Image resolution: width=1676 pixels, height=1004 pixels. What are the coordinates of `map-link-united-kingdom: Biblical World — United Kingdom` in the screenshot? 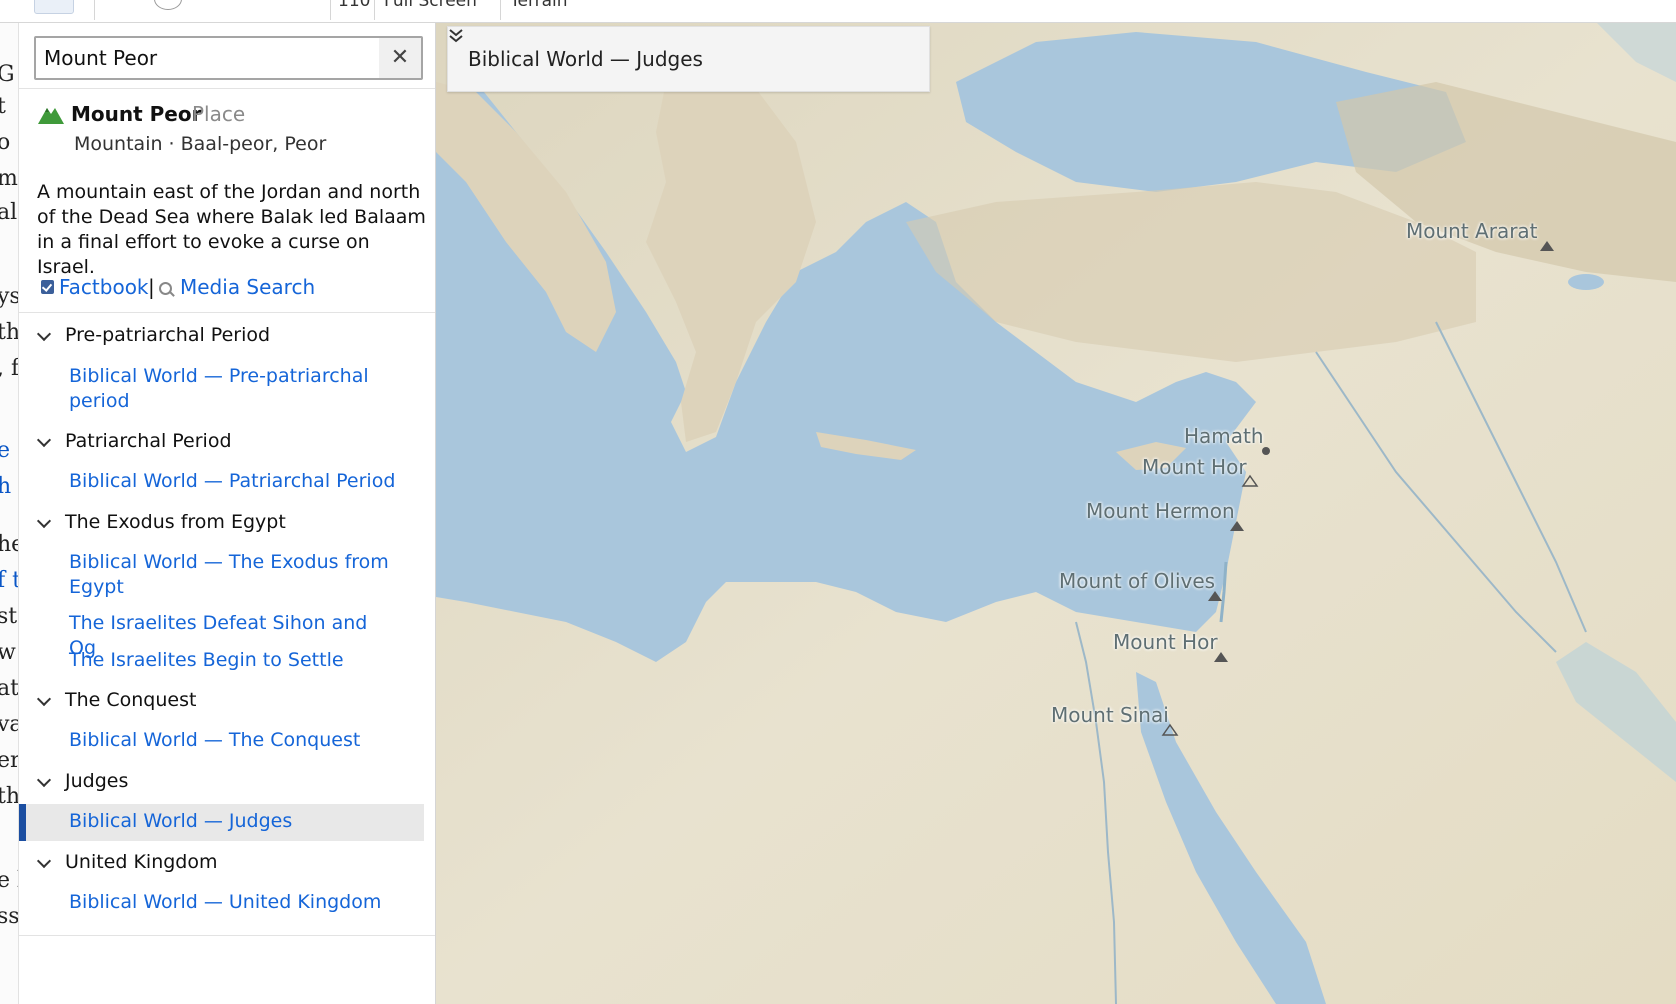 It's located at (234, 902).